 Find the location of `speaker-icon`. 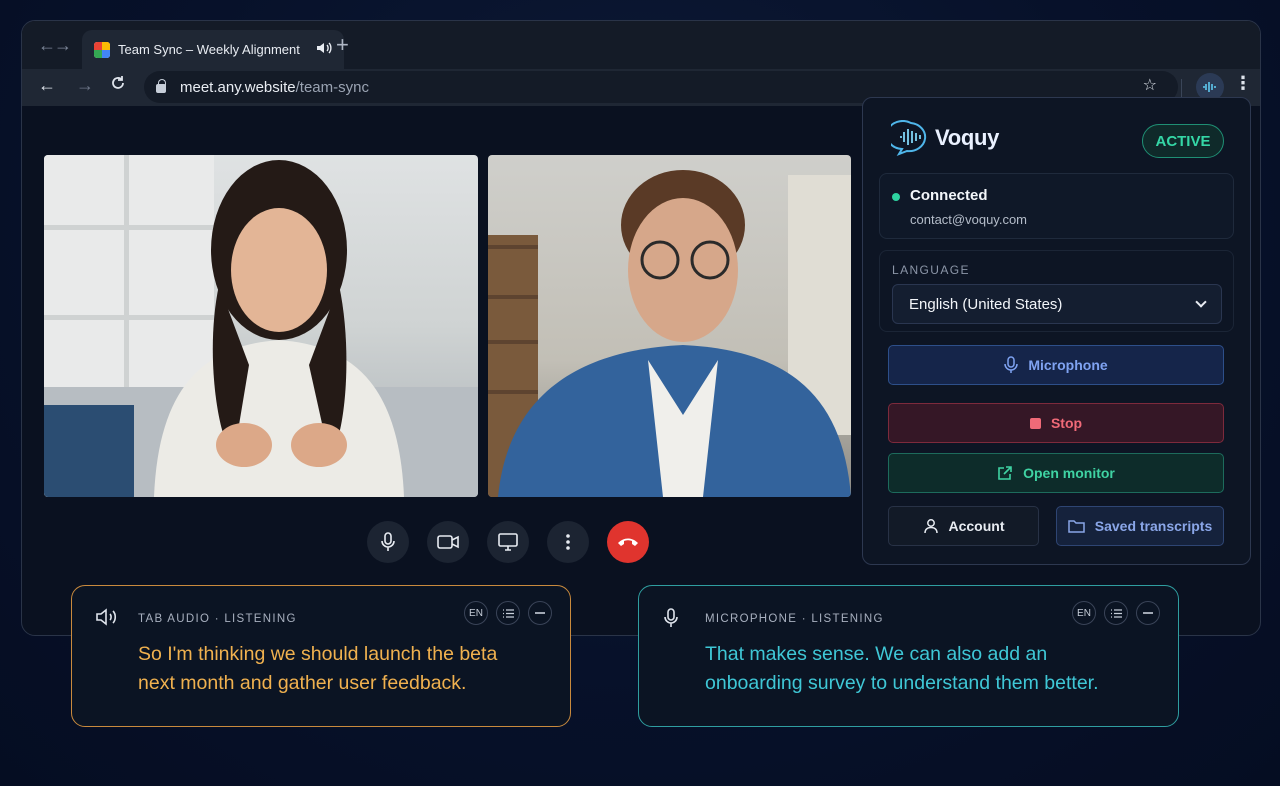

speaker-icon is located at coordinates (107, 619).